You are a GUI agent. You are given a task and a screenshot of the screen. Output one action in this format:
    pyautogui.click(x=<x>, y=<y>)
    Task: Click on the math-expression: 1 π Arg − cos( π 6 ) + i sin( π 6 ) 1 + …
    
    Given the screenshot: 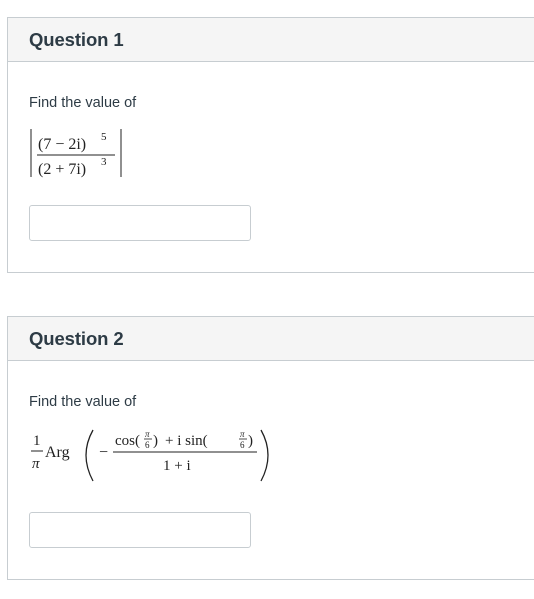 What is the action you would take?
    pyautogui.click(x=150, y=455)
    